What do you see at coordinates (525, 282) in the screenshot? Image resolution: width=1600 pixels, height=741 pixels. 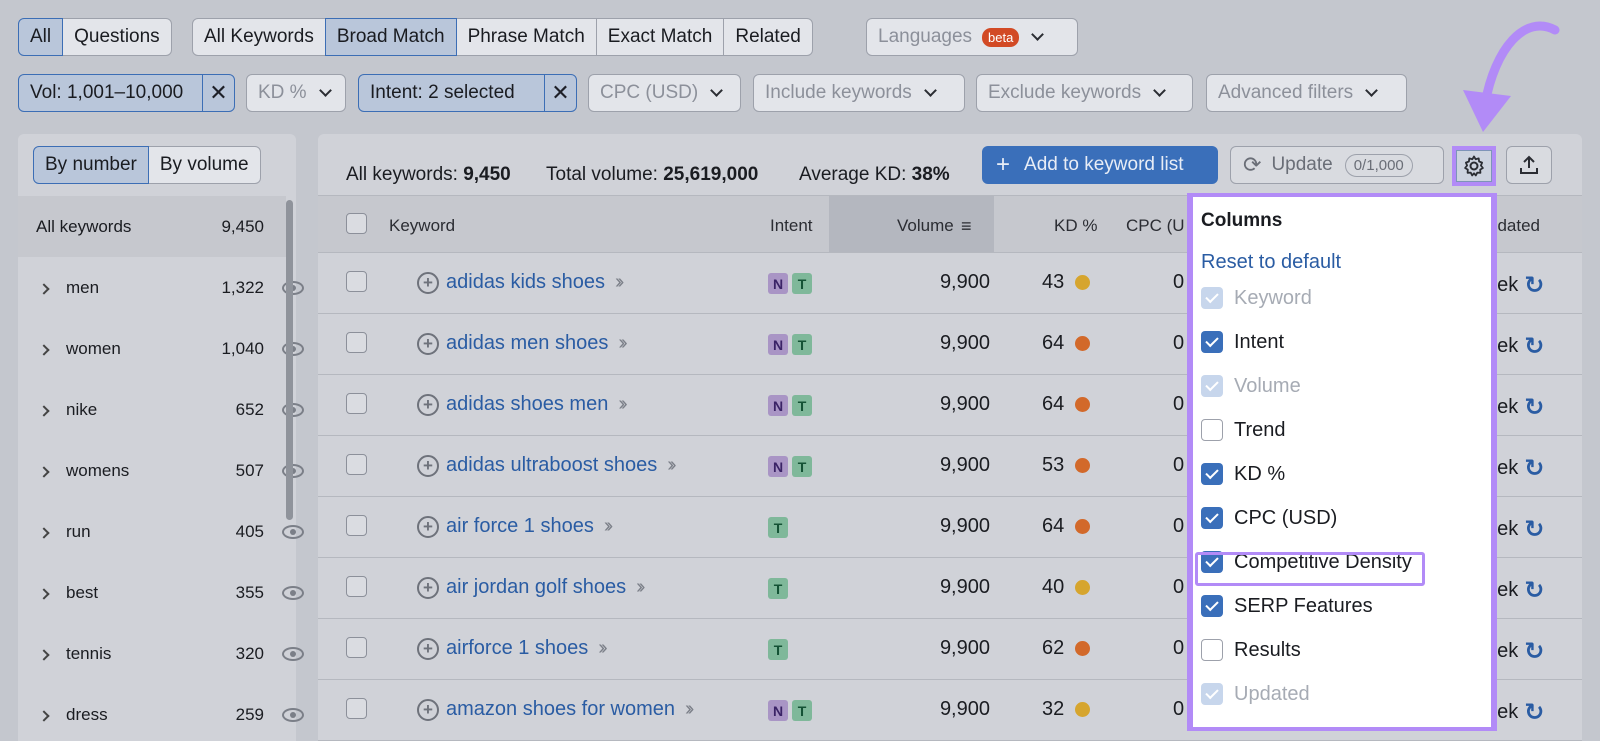 I see `keyword-link: adidas kids shoes` at bounding box center [525, 282].